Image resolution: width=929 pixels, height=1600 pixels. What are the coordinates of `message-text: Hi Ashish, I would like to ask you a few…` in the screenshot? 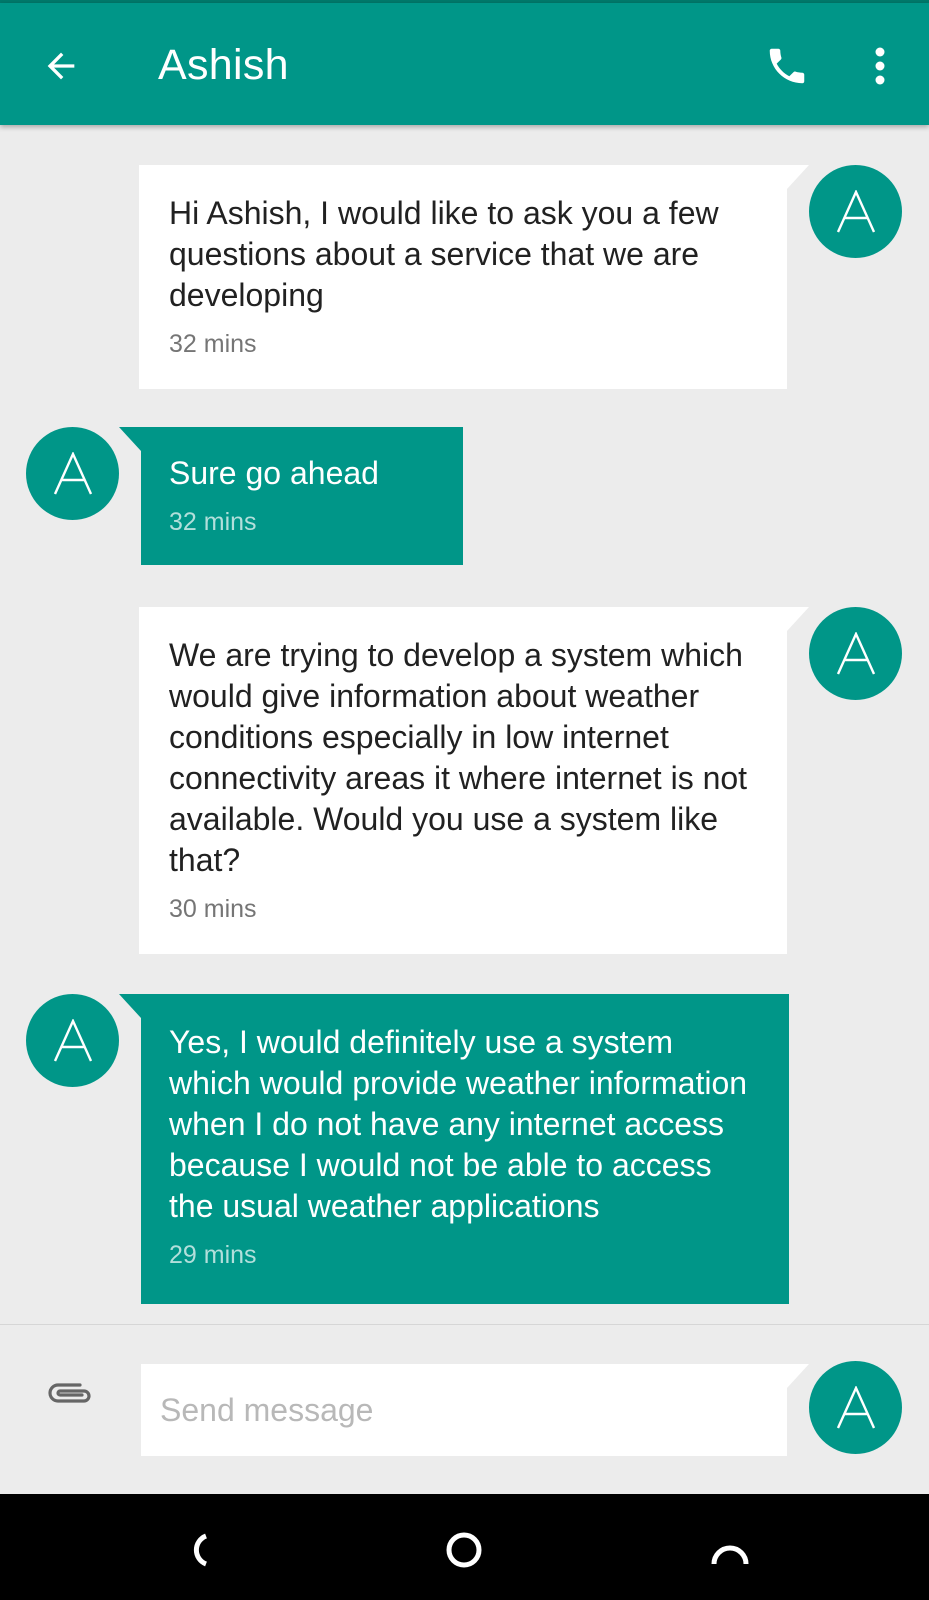 It's located at (444, 254).